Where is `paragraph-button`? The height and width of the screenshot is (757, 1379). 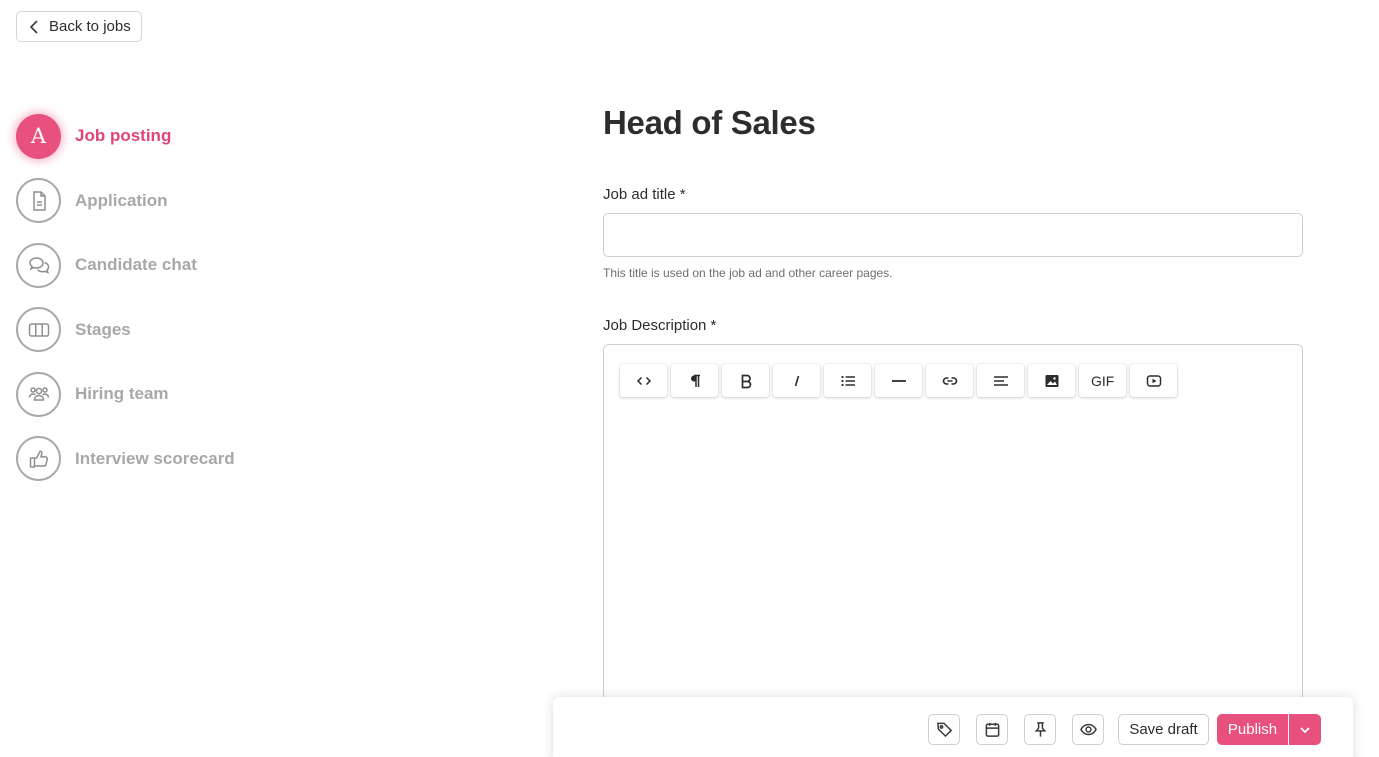
paragraph-button is located at coordinates (694, 380).